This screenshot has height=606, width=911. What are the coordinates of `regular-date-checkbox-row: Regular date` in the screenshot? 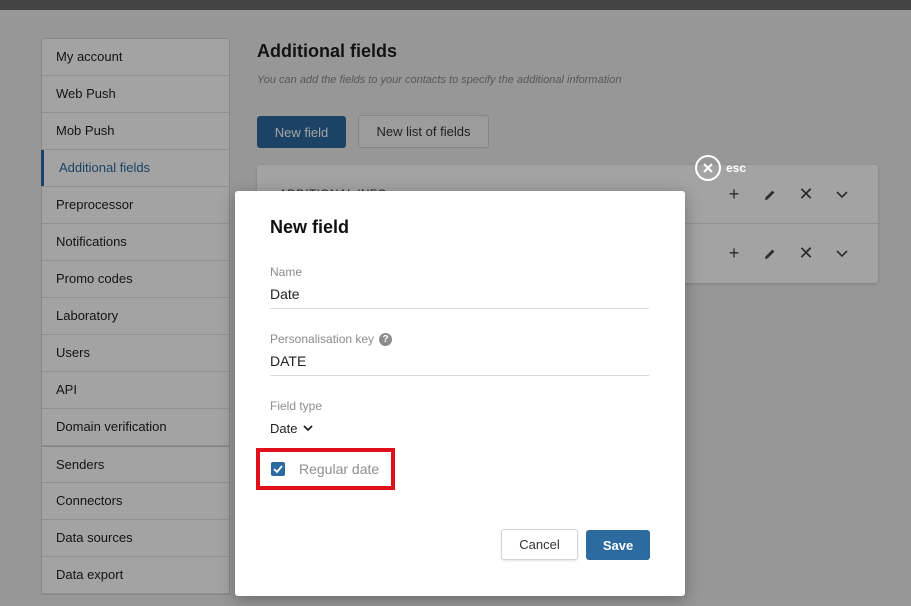 It's located at (325, 469).